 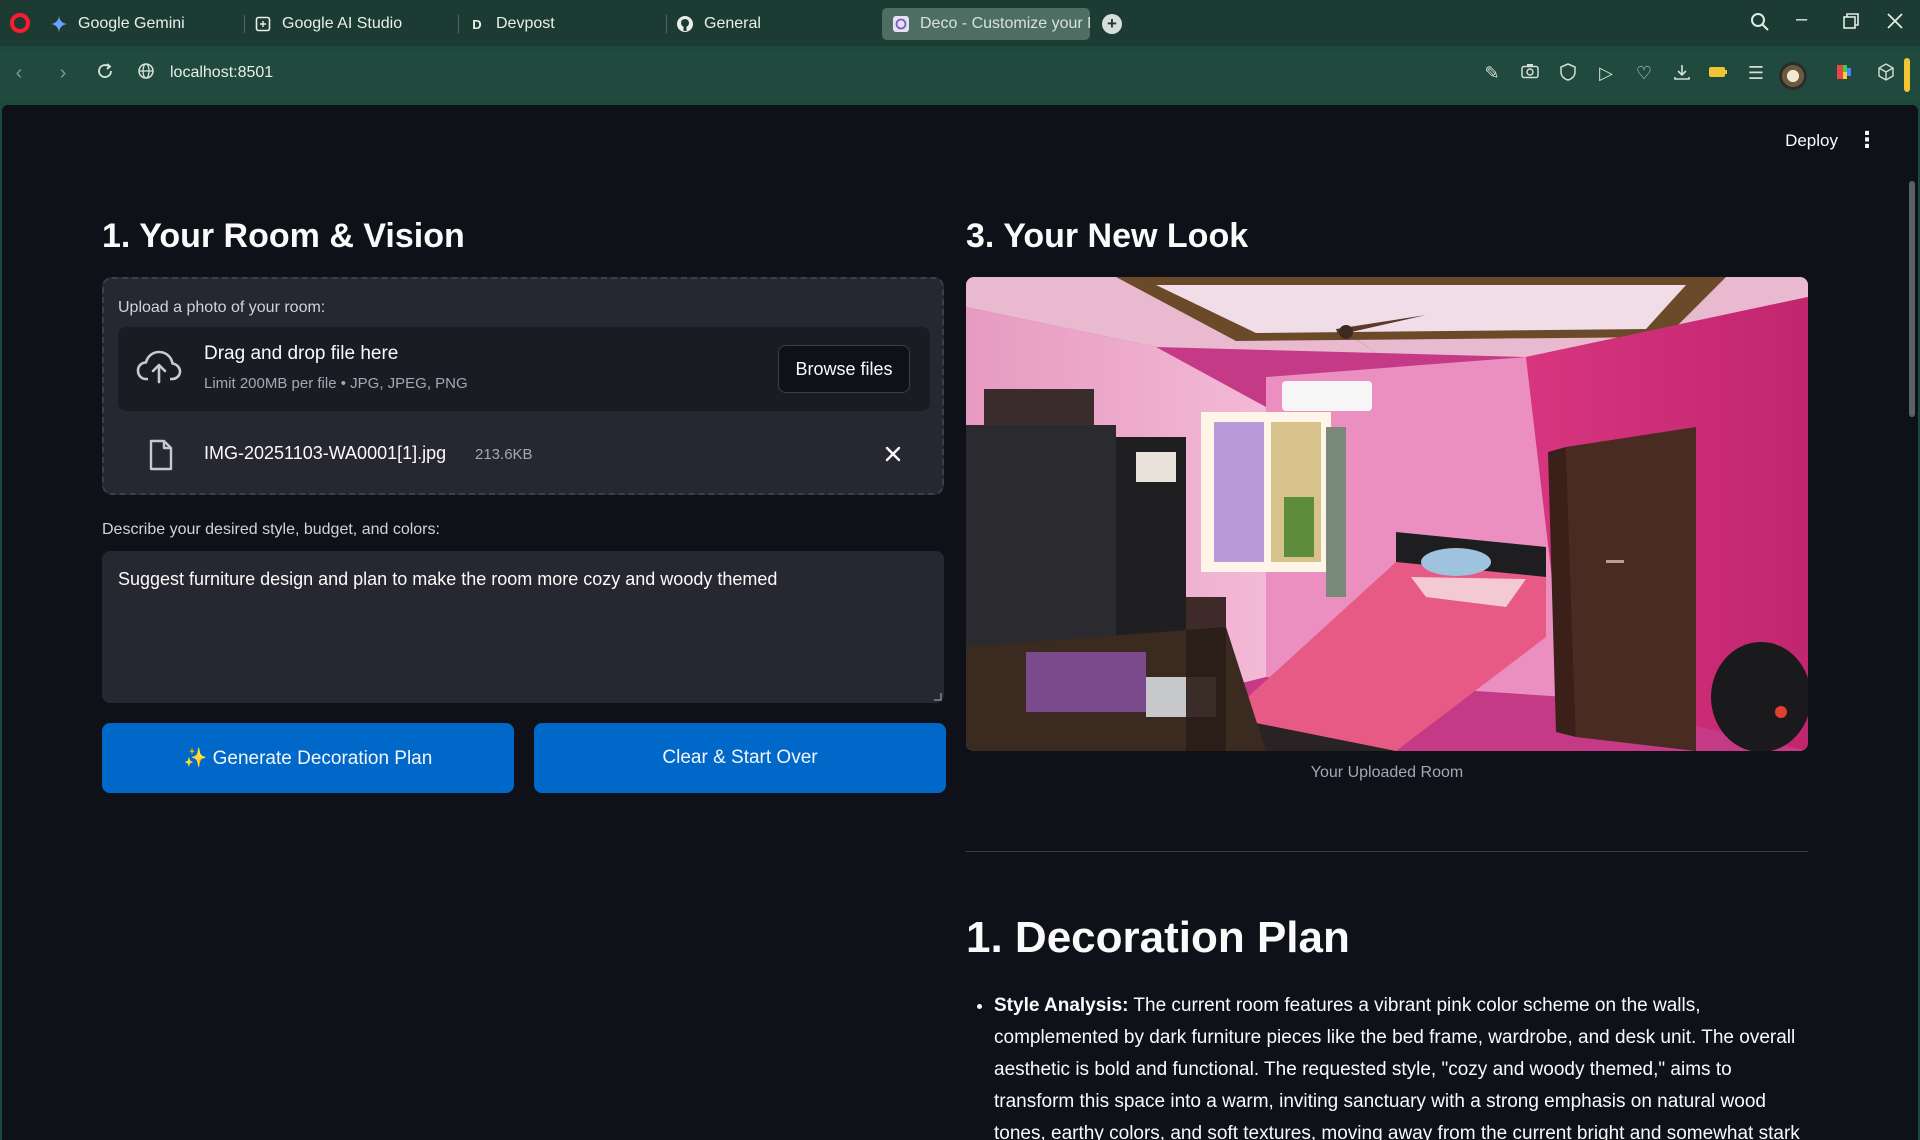 I want to click on file-name: IMG-20251103-WA0001[1].jpg, so click(x=325, y=453).